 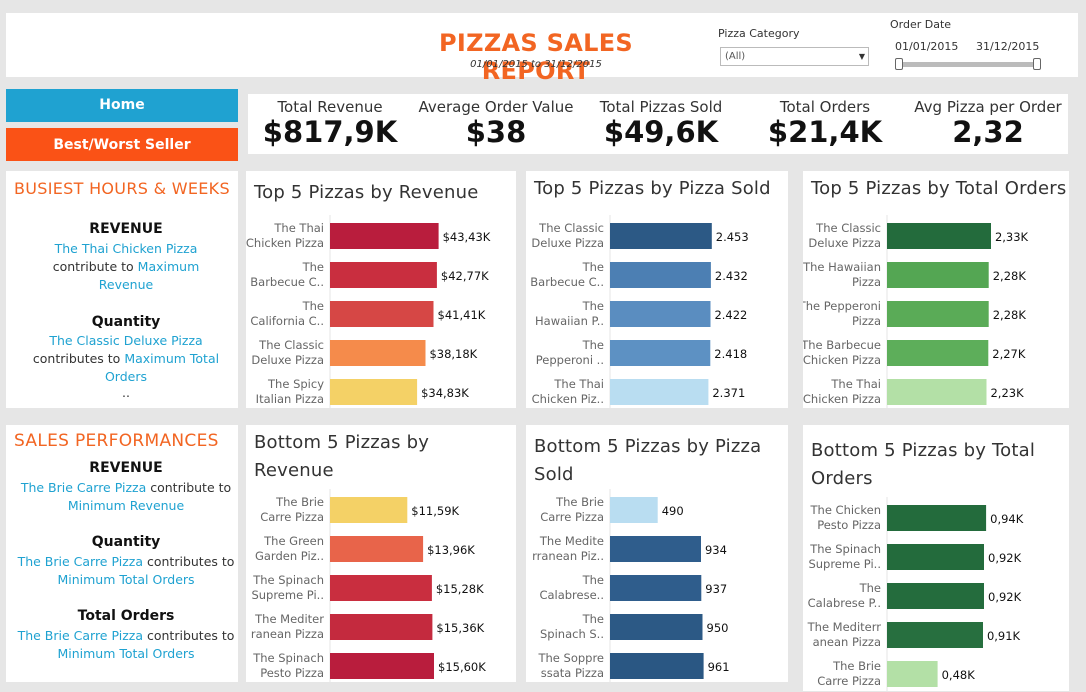 What do you see at coordinates (536, 64) in the screenshot?
I see `report-date-range: 01/01/2015 to 31/12/2015` at bounding box center [536, 64].